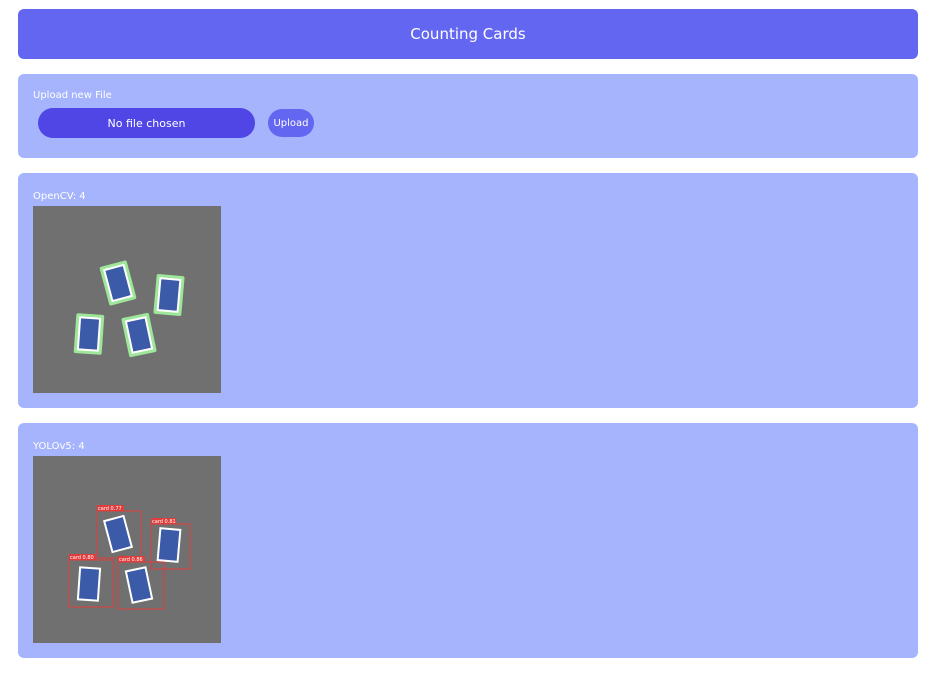  Describe the element at coordinates (127, 549) in the screenshot. I see `yolo-result-image: card 0.77 card 0.81 card 0.80 card 0.86` at that location.